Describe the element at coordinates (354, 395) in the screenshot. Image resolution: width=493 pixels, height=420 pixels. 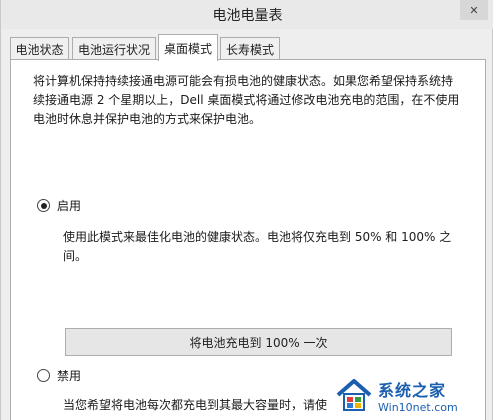
I see `house-logo-icon` at that location.